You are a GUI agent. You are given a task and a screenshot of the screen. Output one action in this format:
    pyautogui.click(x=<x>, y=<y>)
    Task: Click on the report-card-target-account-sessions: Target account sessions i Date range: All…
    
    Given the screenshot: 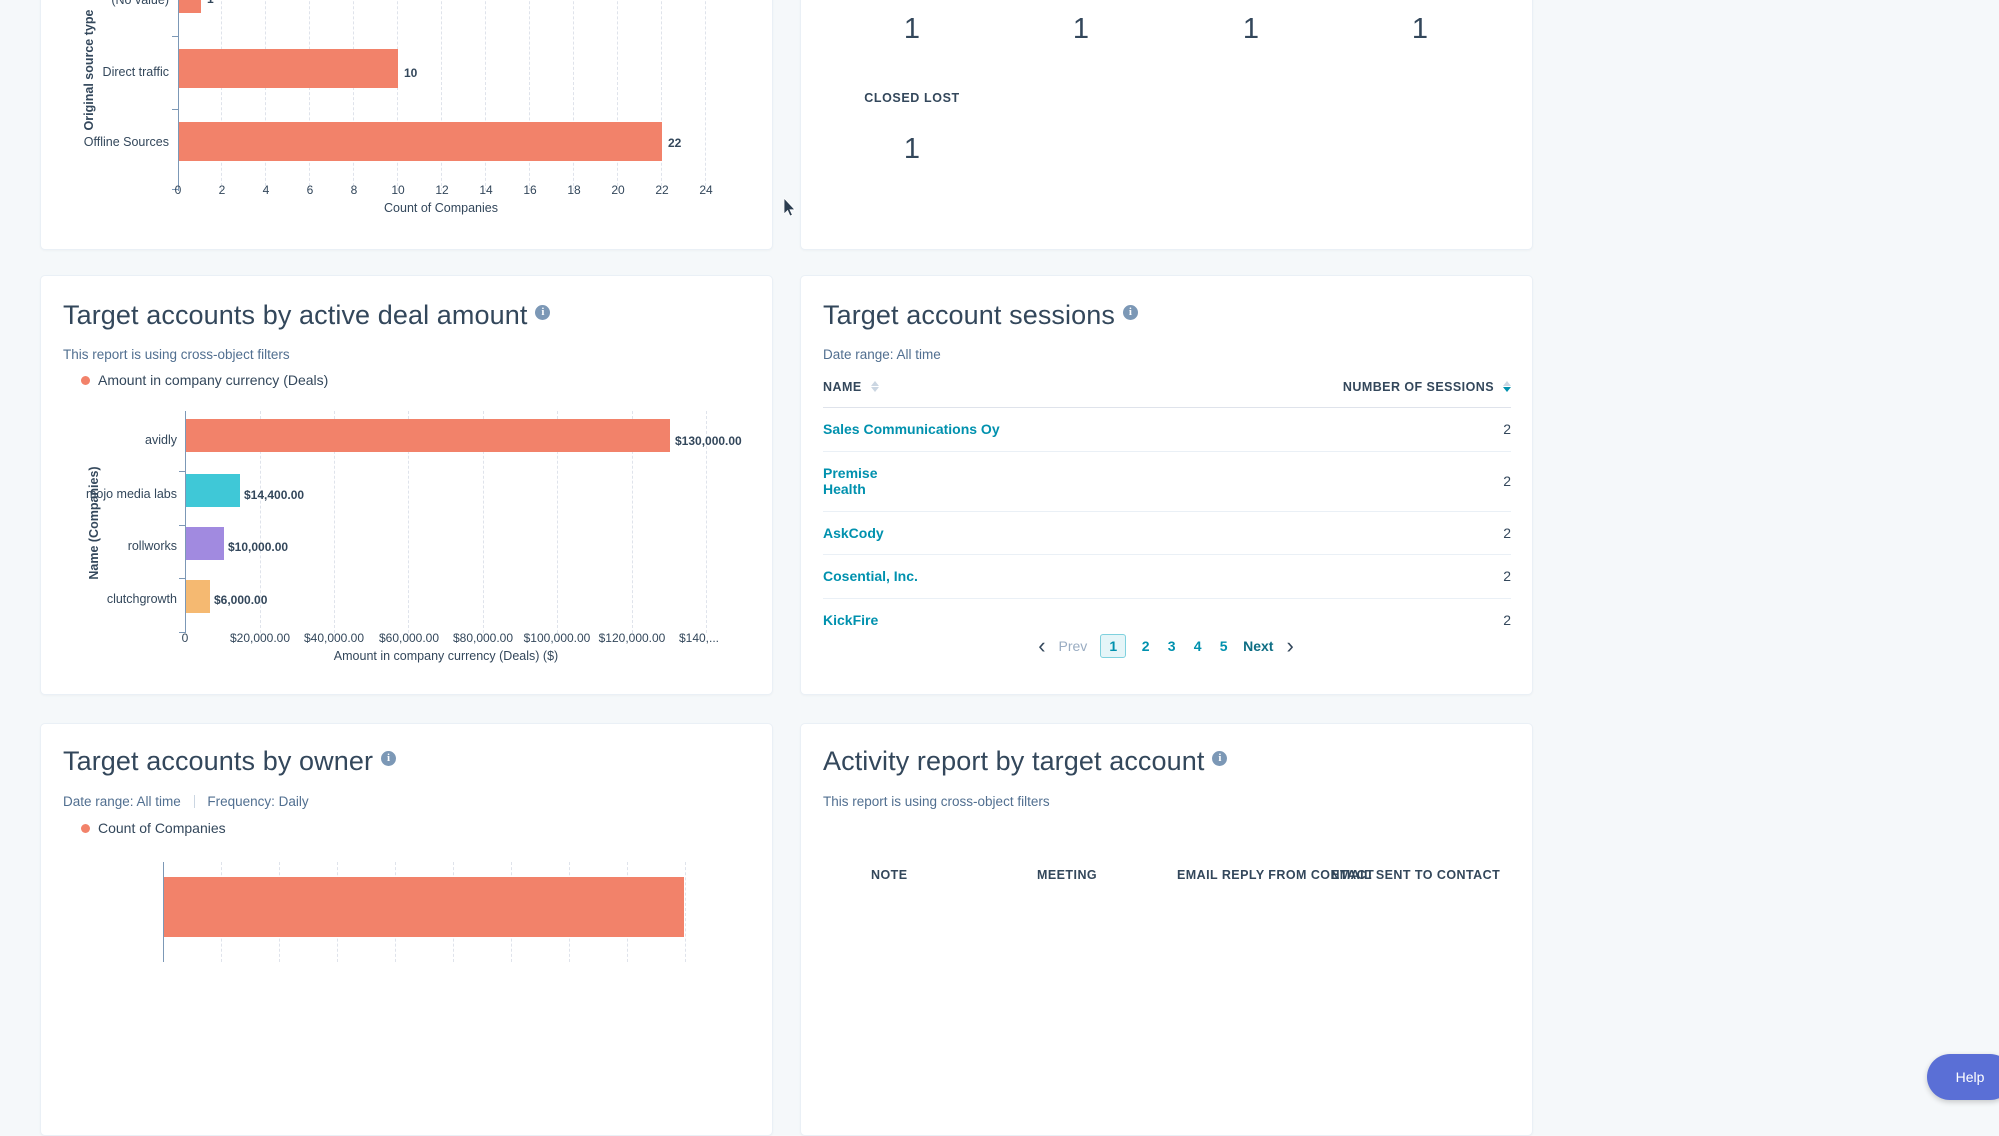 What is the action you would take?
    pyautogui.click(x=1166, y=485)
    